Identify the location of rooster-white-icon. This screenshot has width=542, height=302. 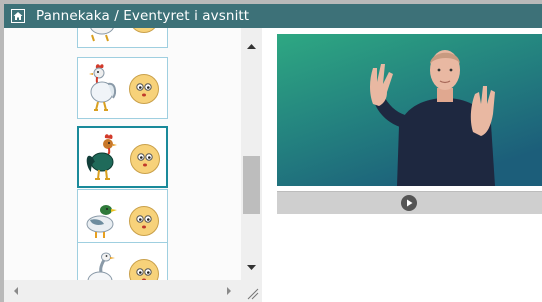
(103, 87).